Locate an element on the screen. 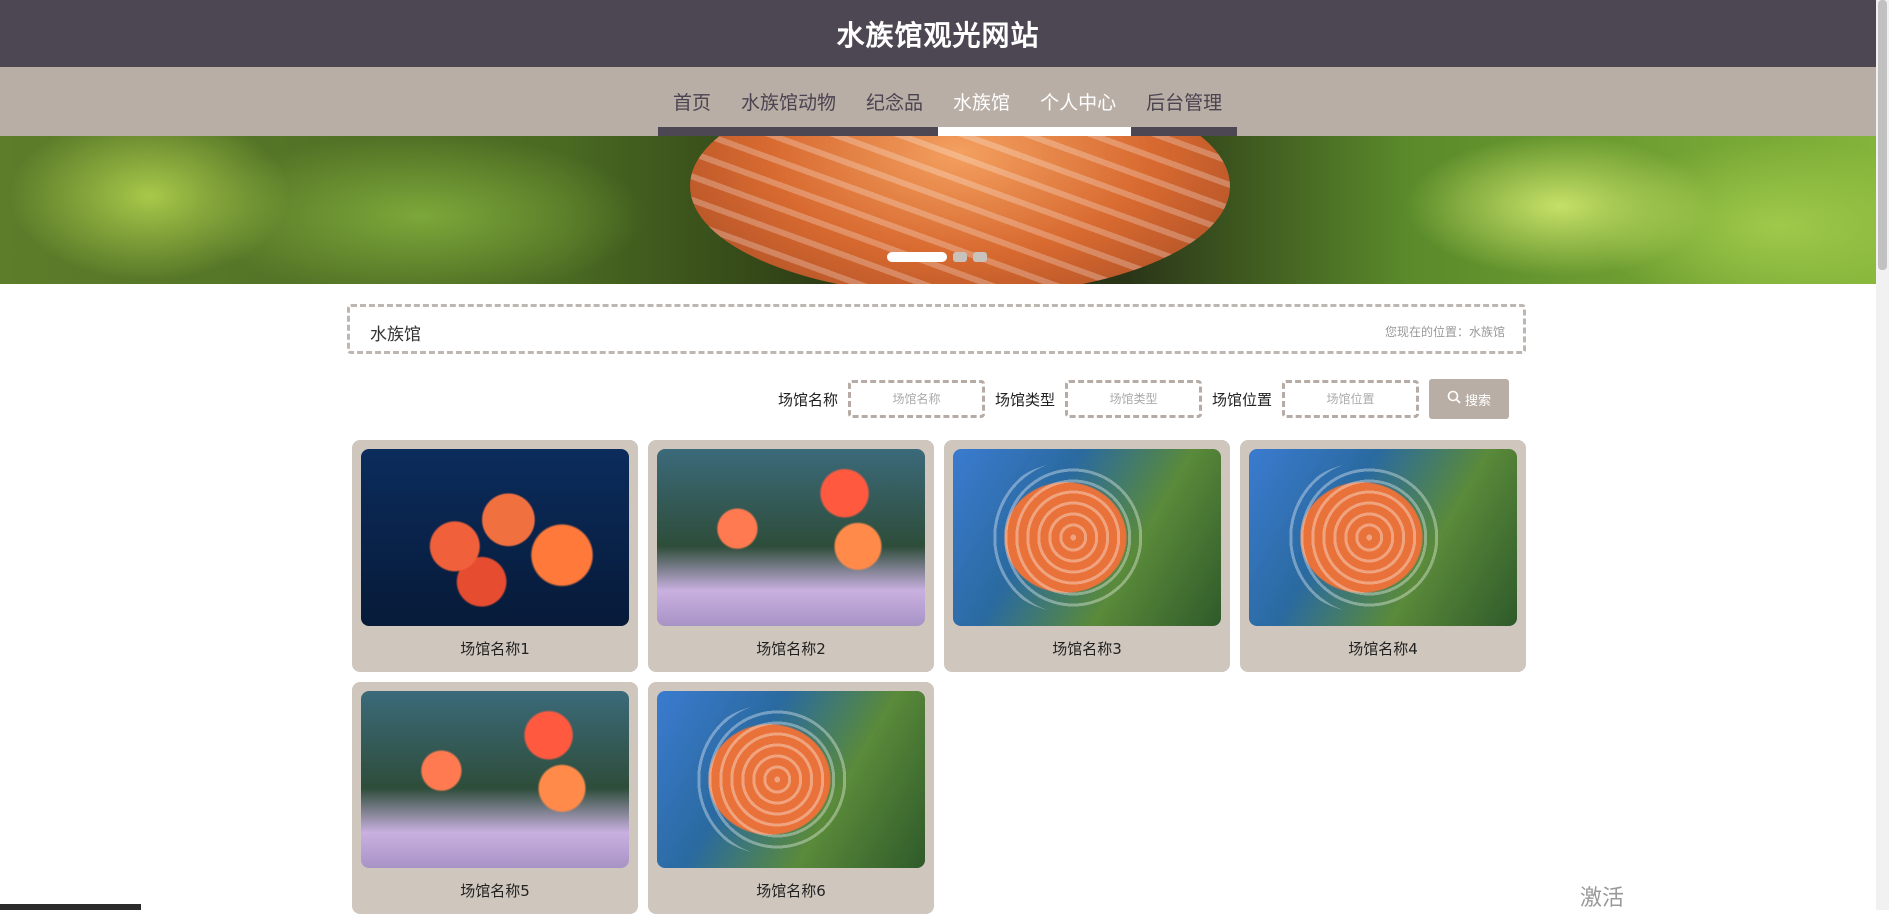  nav-label-admin: 后台管理 is located at coordinates (1184, 103).